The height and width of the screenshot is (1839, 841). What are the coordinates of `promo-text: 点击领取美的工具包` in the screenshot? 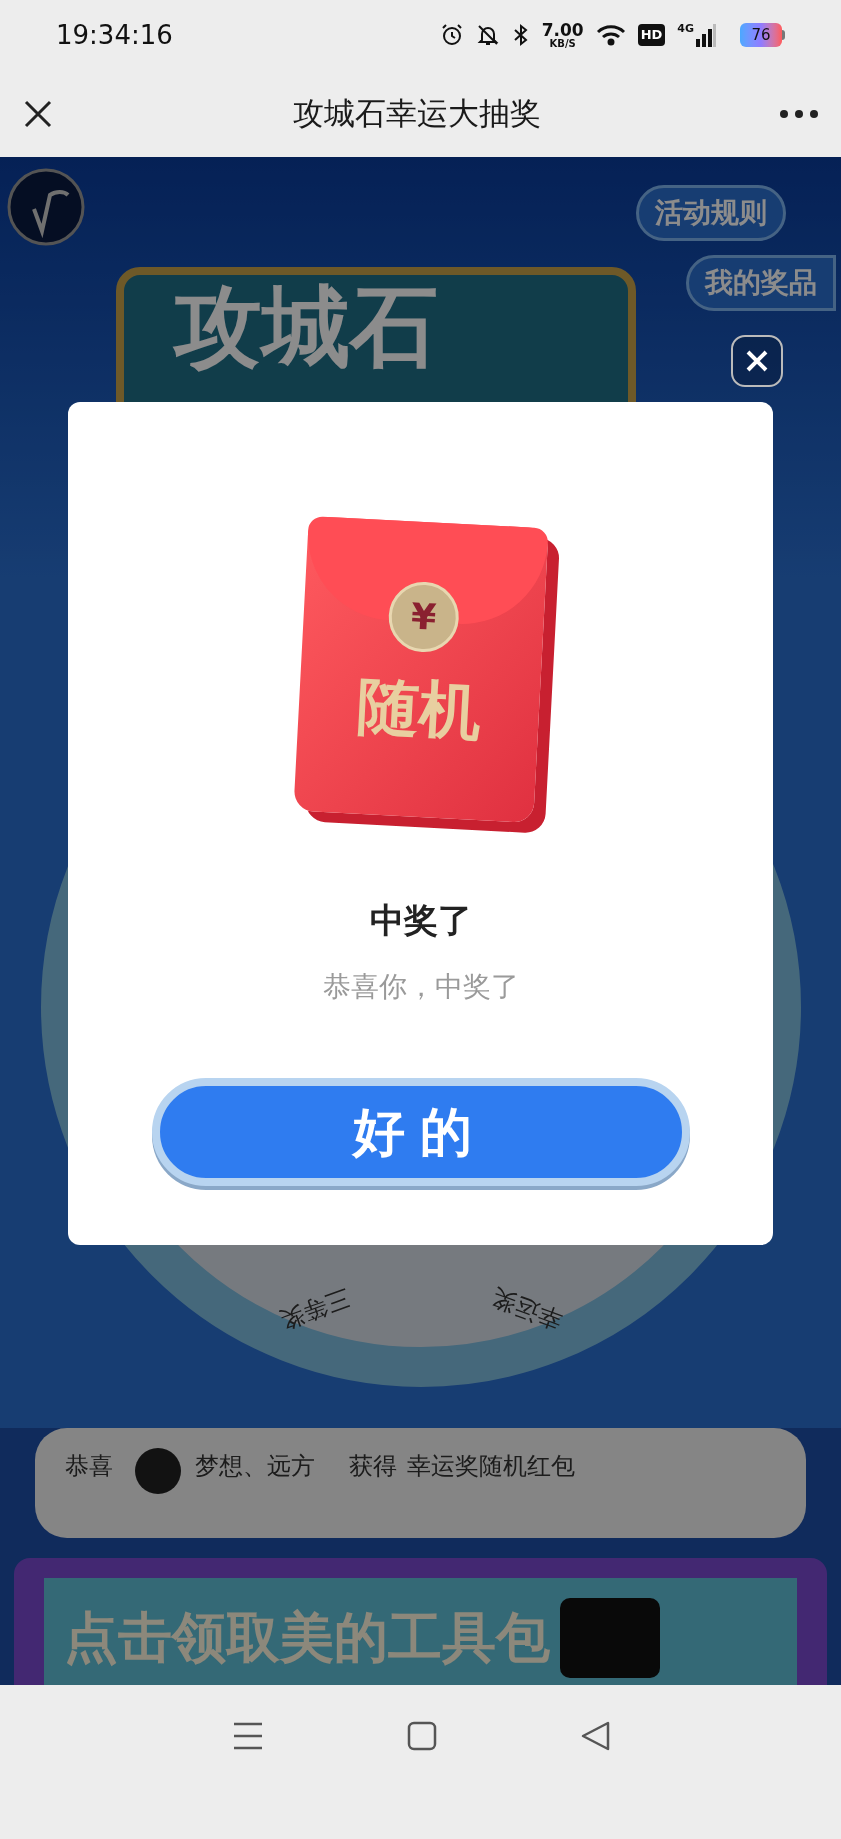 It's located at (307, 1638).